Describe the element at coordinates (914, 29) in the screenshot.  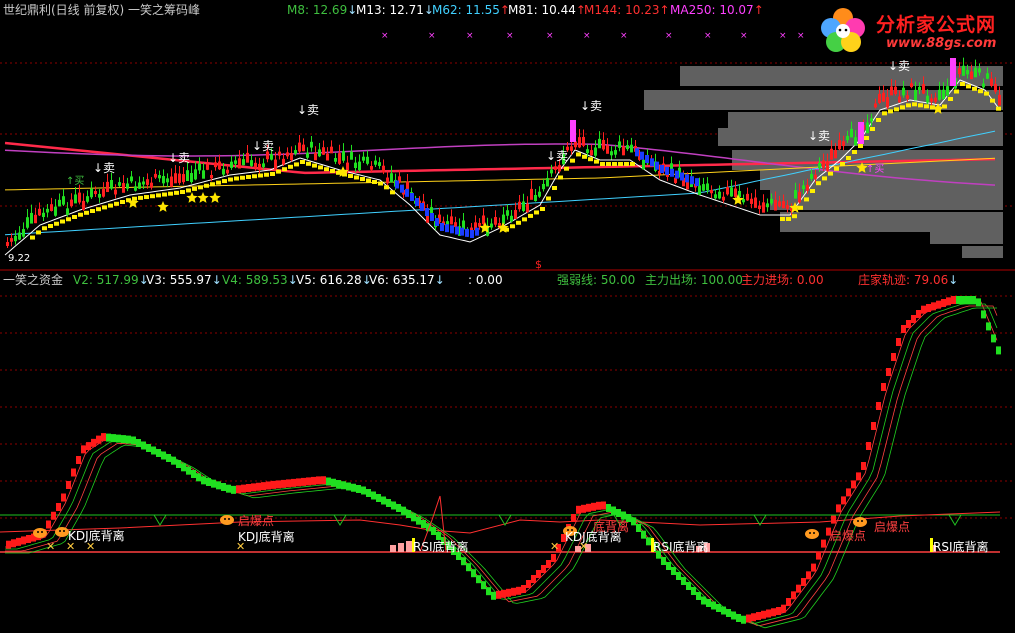
I see `site-logo: 分析家公式网 www.88gs.com` at that location.